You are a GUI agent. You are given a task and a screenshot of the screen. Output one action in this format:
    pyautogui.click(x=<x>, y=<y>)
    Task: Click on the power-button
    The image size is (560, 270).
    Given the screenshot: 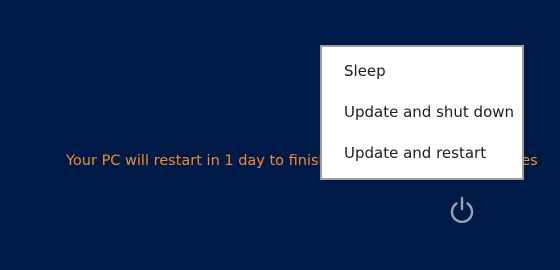 What is the action you would take?
    pyautogui.click(x=462, y=210)
    